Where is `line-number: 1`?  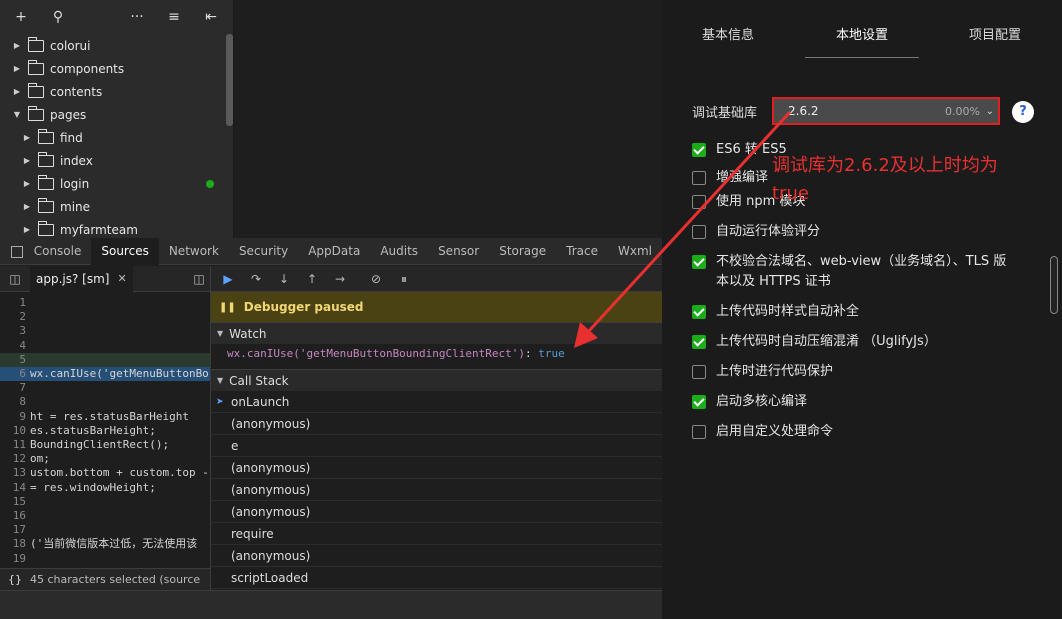
line-number: 1 is located at coordinates (15, 303).